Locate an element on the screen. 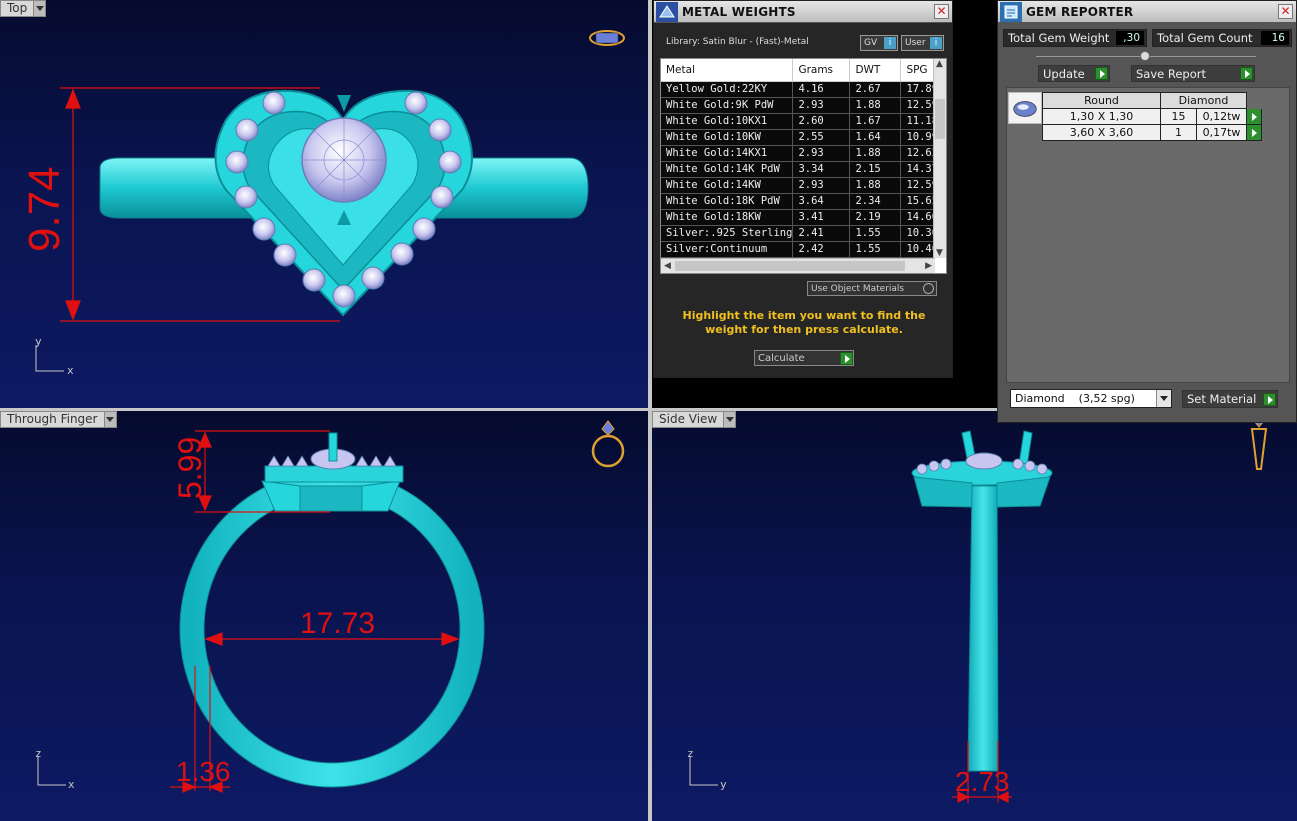 This screenshot has width=1297, height=821. horizontal-scrollbar: ◀ ▶ is located at coordinates (798, 265).